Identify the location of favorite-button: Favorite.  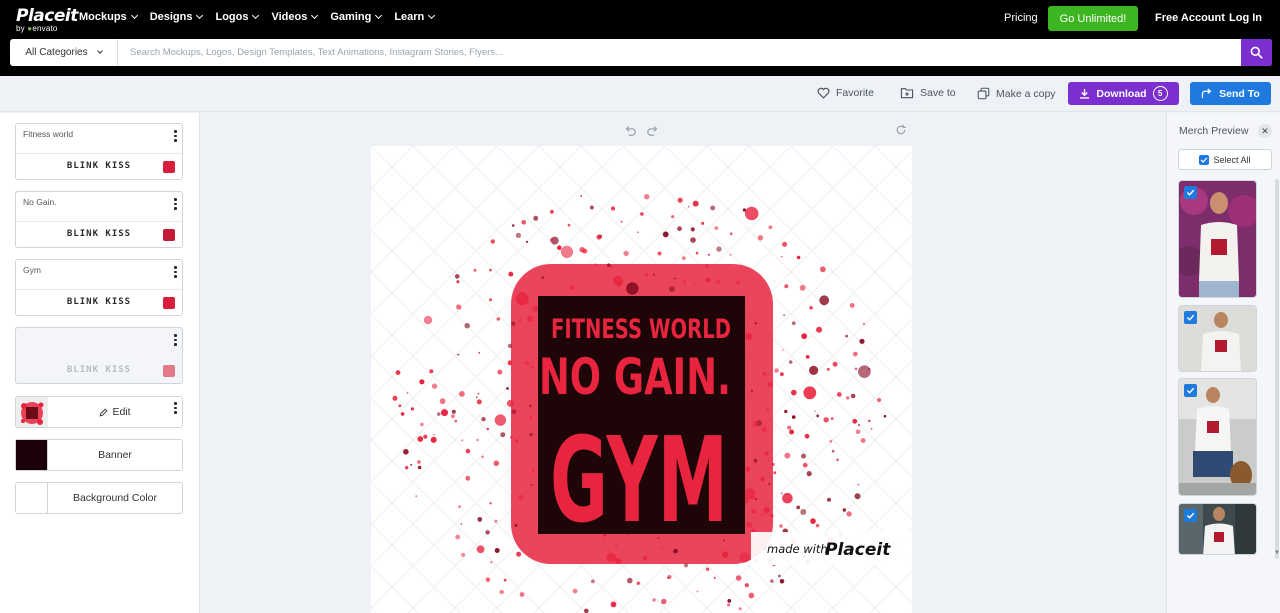
(845, 93).